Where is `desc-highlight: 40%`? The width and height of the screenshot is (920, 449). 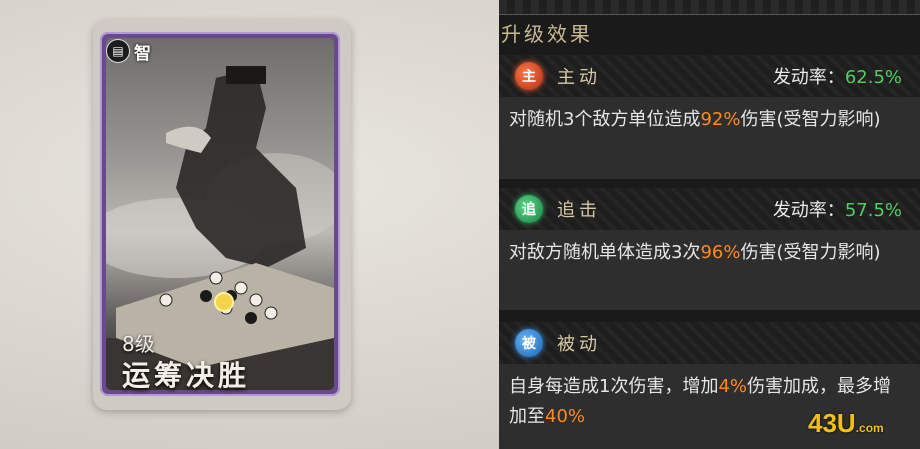 desc-highlight: 40% is located at coordinates (565, 416).